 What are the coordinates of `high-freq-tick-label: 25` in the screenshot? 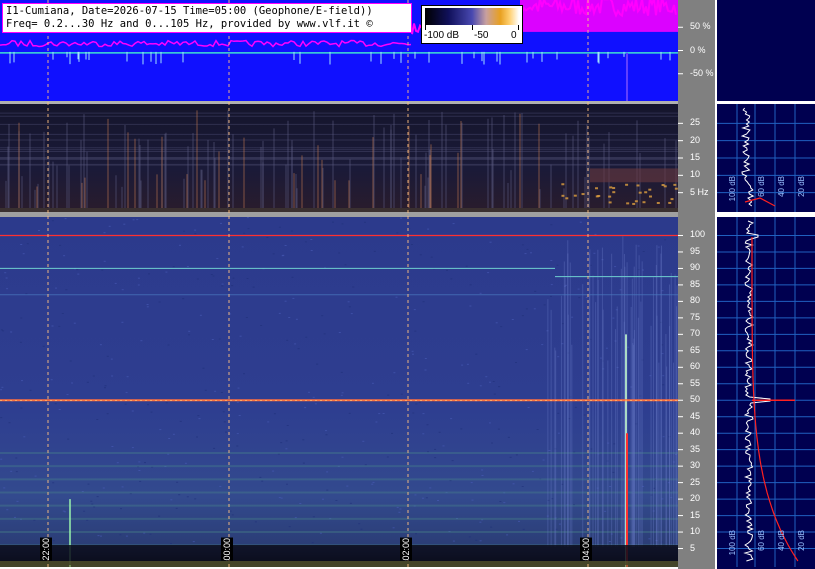 It's located at (695, 481).